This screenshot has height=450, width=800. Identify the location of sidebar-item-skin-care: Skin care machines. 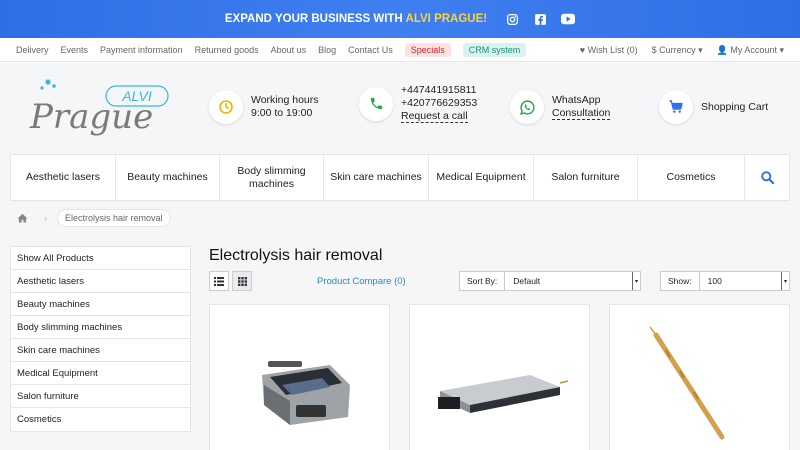
(100, 350).